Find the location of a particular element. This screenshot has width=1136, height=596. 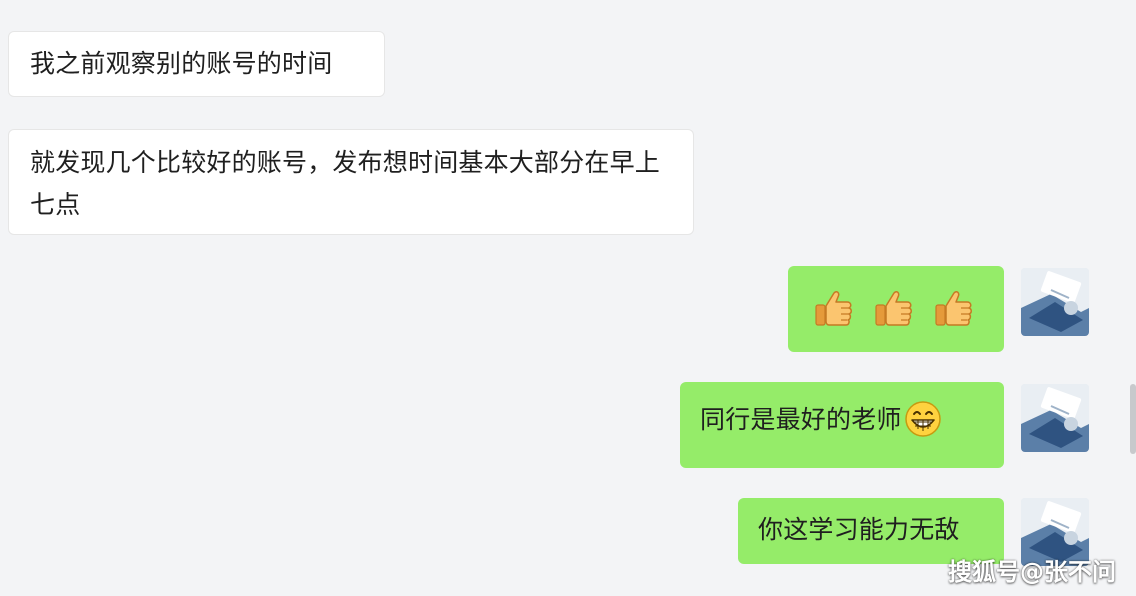

message-bubble-outgoing is located at coordinates (896, 309).